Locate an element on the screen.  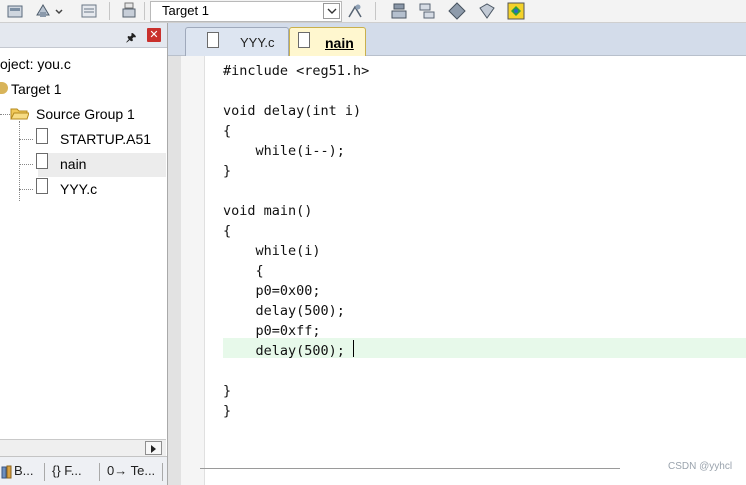
tree-item-file: YYY.c is located at coordinates (78, 189).